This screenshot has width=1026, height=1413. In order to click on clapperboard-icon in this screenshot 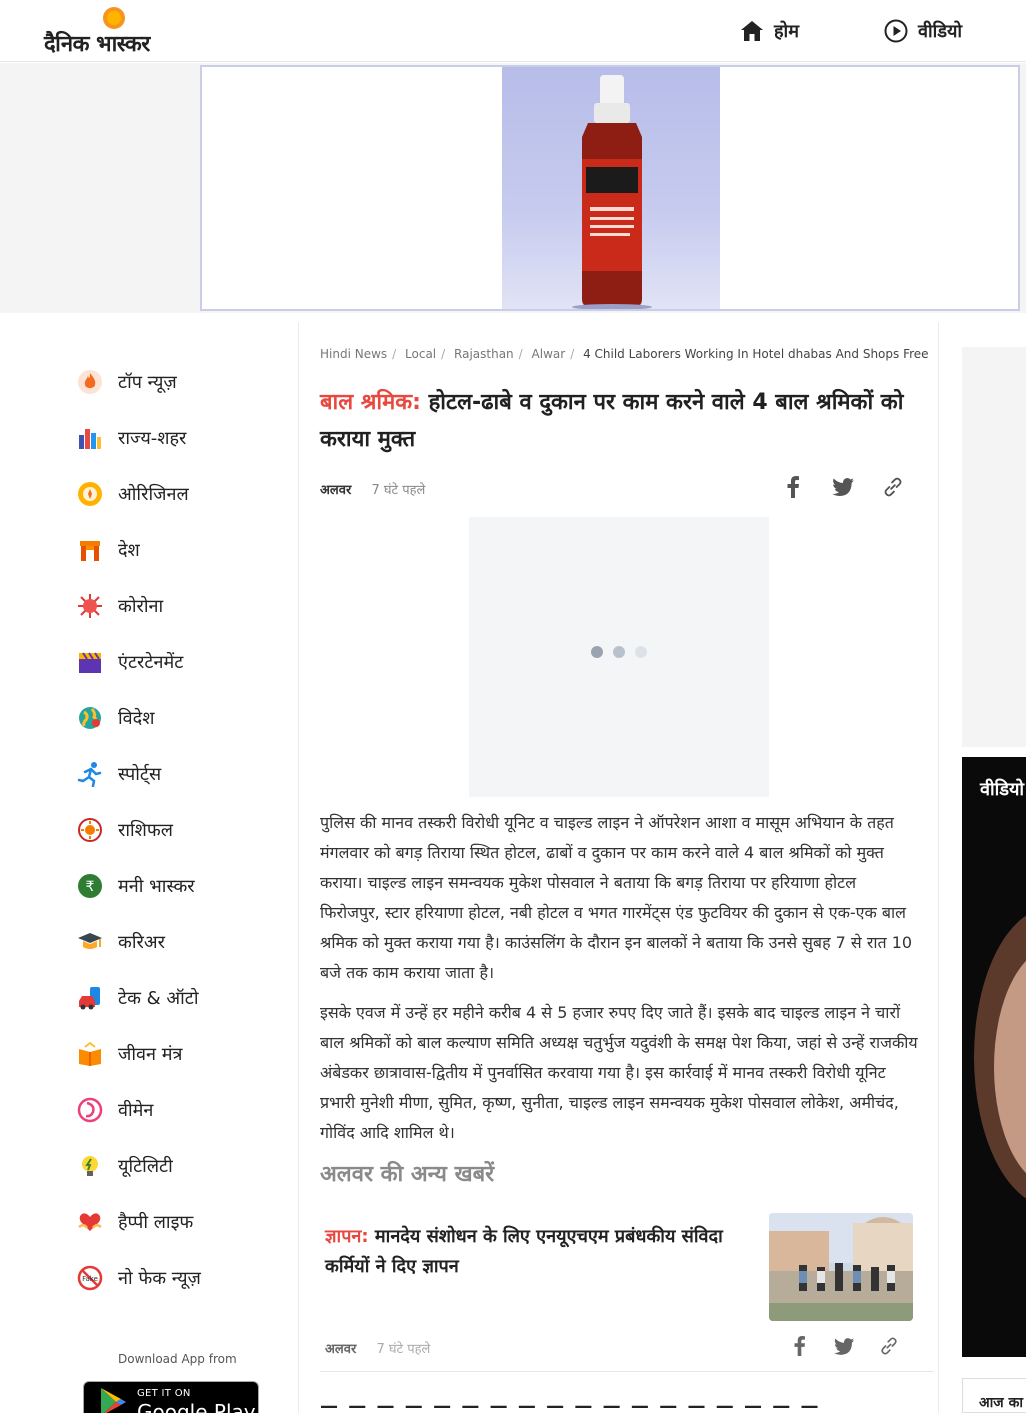, I will do `click(90, 662)`.